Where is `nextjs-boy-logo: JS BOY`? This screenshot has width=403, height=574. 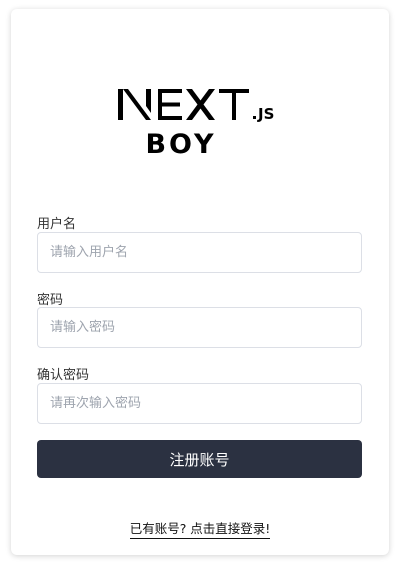
nextjs-boy-logo: JS BOY is located at coordinates (201, 123).